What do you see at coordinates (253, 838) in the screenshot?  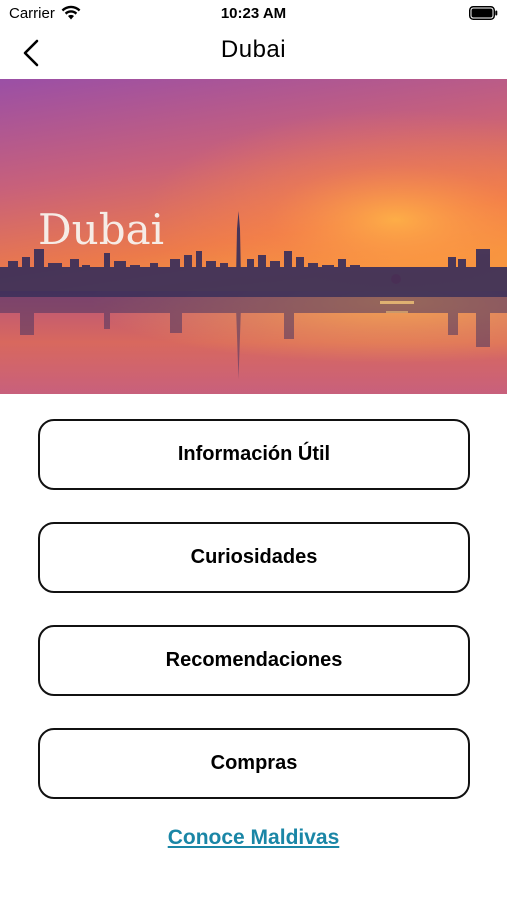 I see `conoce-maldivas-link: Conoce Maldivas` at bounding box center [253, 838].